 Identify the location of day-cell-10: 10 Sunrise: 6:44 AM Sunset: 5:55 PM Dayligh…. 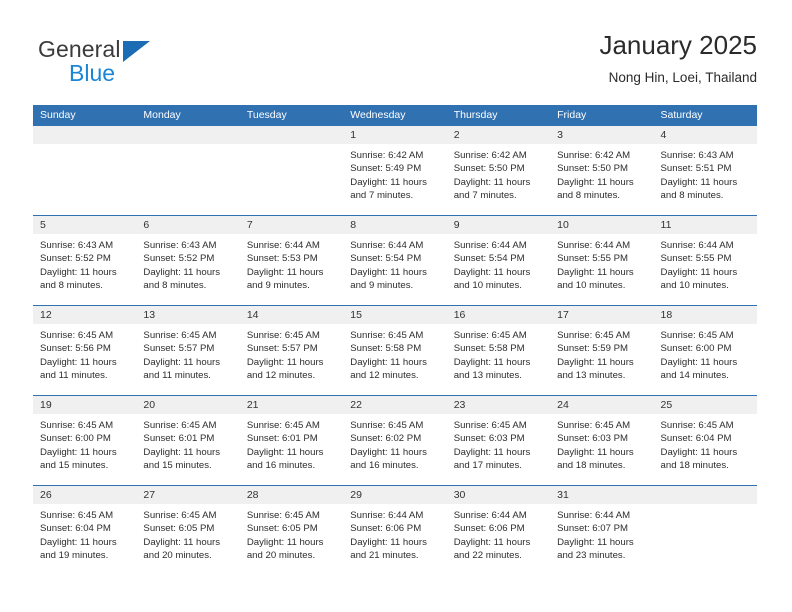
(602, 260).